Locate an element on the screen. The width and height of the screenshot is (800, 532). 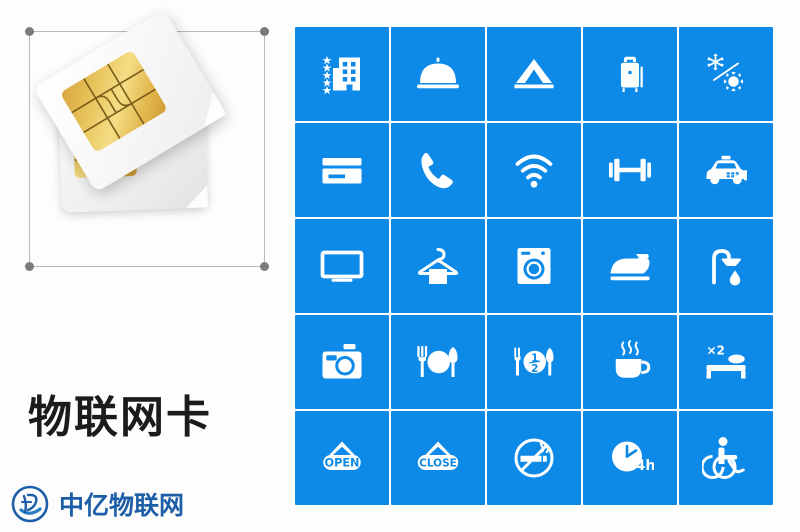
tile-clothes-hanger is located at coordinates (438, 266).